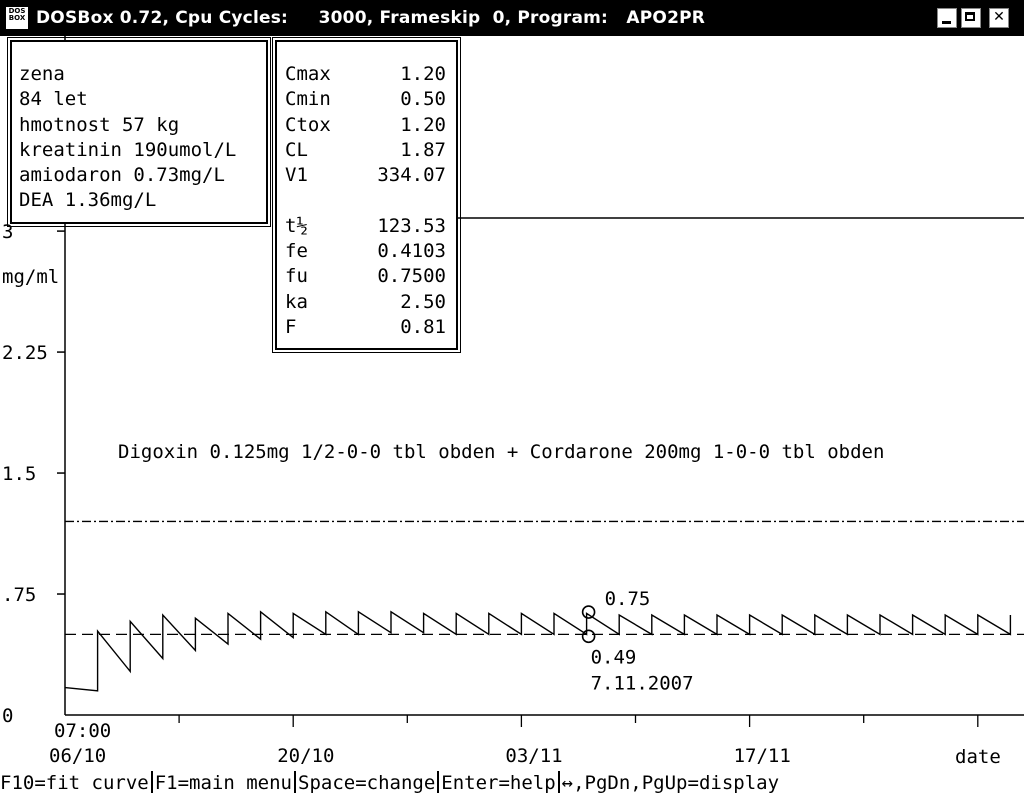 Image resolution: width=1024 pixels, height=800 pixels. I want to click on x-tick-label: 20/10, so click(305, 756).